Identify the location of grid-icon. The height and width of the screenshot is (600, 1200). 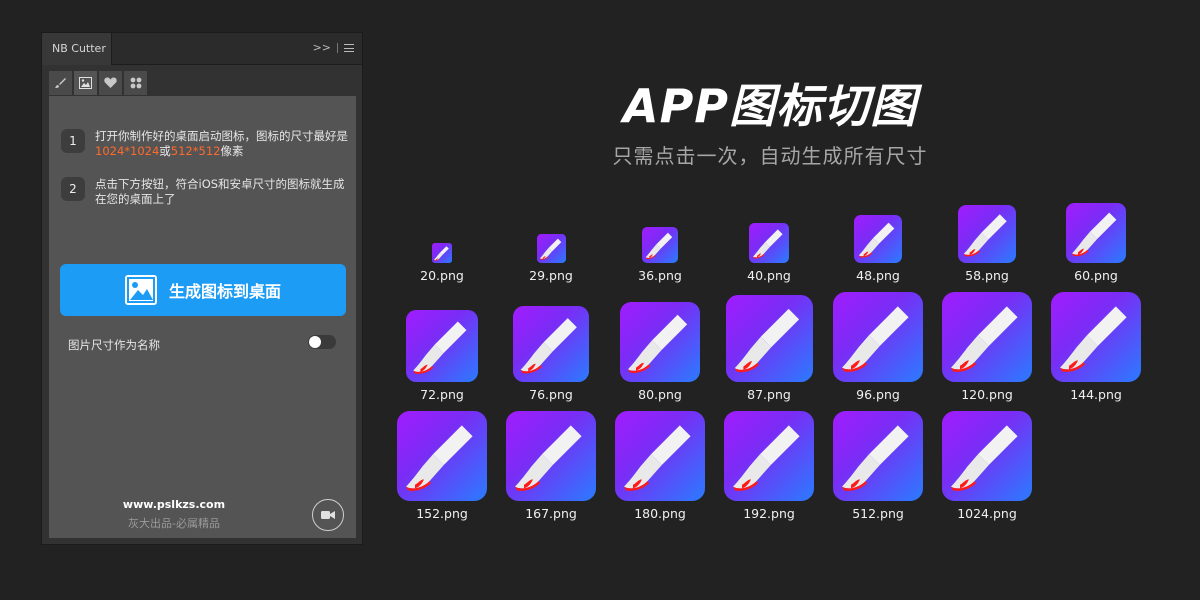
(135, 83).